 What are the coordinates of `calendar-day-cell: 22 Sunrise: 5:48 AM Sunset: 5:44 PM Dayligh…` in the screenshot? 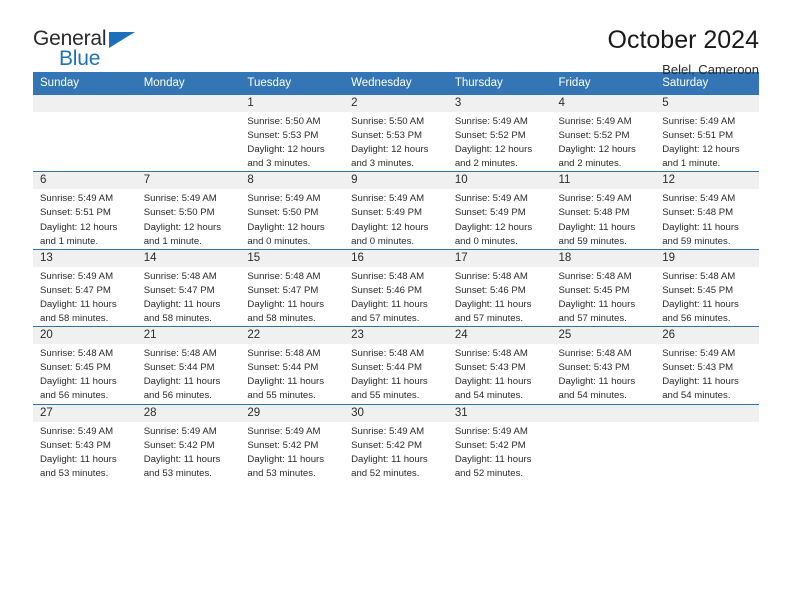 It's located at (292, 365).